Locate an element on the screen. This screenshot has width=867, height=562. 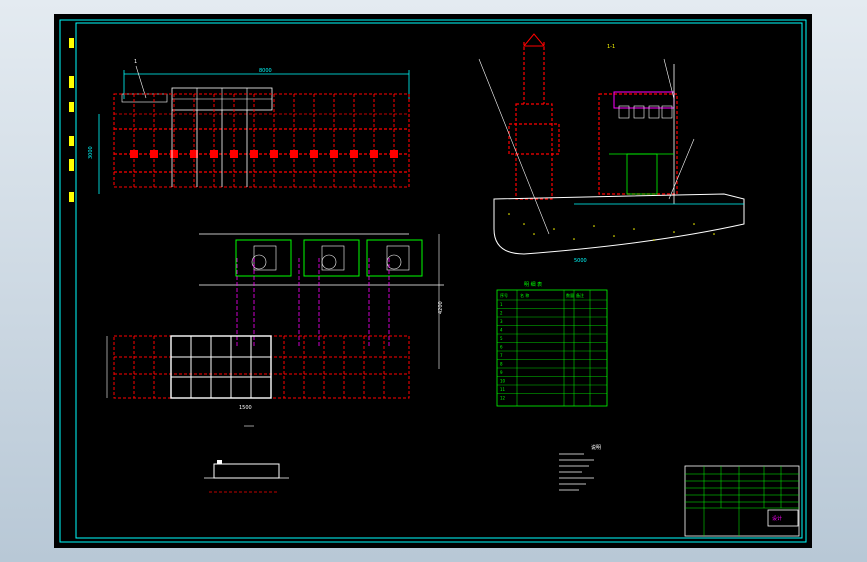
plan-structure-grid is located at coordinates (261, 140).